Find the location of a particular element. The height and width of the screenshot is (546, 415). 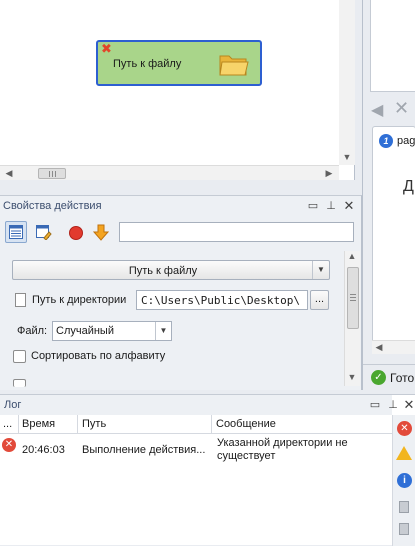

workflow-node-file-path: ✖ Путь к файлу is located at coordinates (179, 63).